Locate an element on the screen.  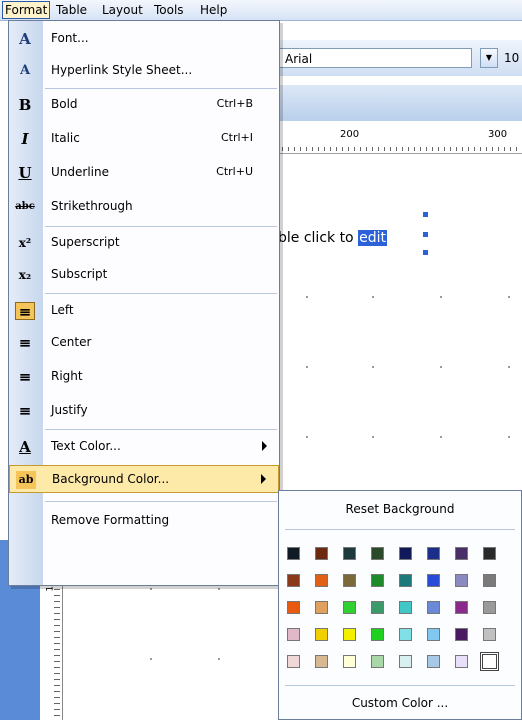
menu-bar: Format Table Layout Tools Help is located at coordinates (261, 10).